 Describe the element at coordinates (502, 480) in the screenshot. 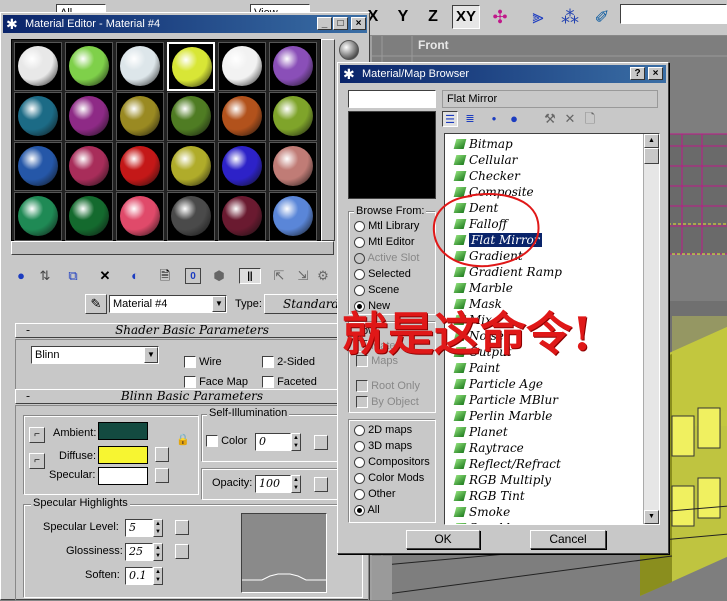

I see `map-list-item: RGB Multiply` at that location.